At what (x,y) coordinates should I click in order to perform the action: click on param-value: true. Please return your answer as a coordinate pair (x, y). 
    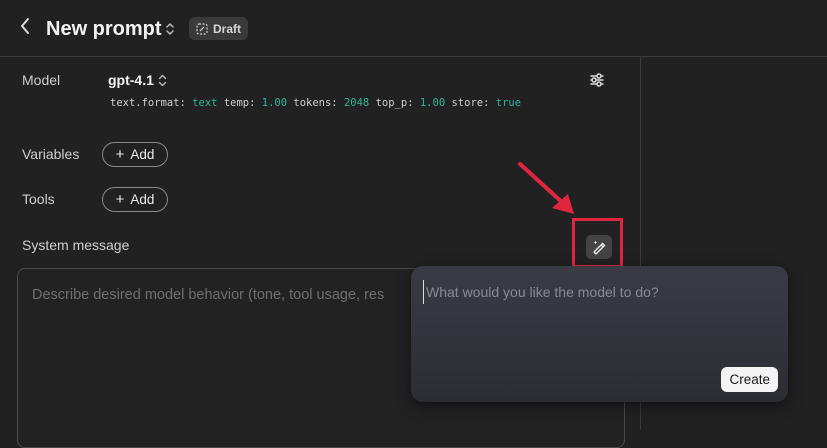
    Looking at the image, I should click on (508, 103).